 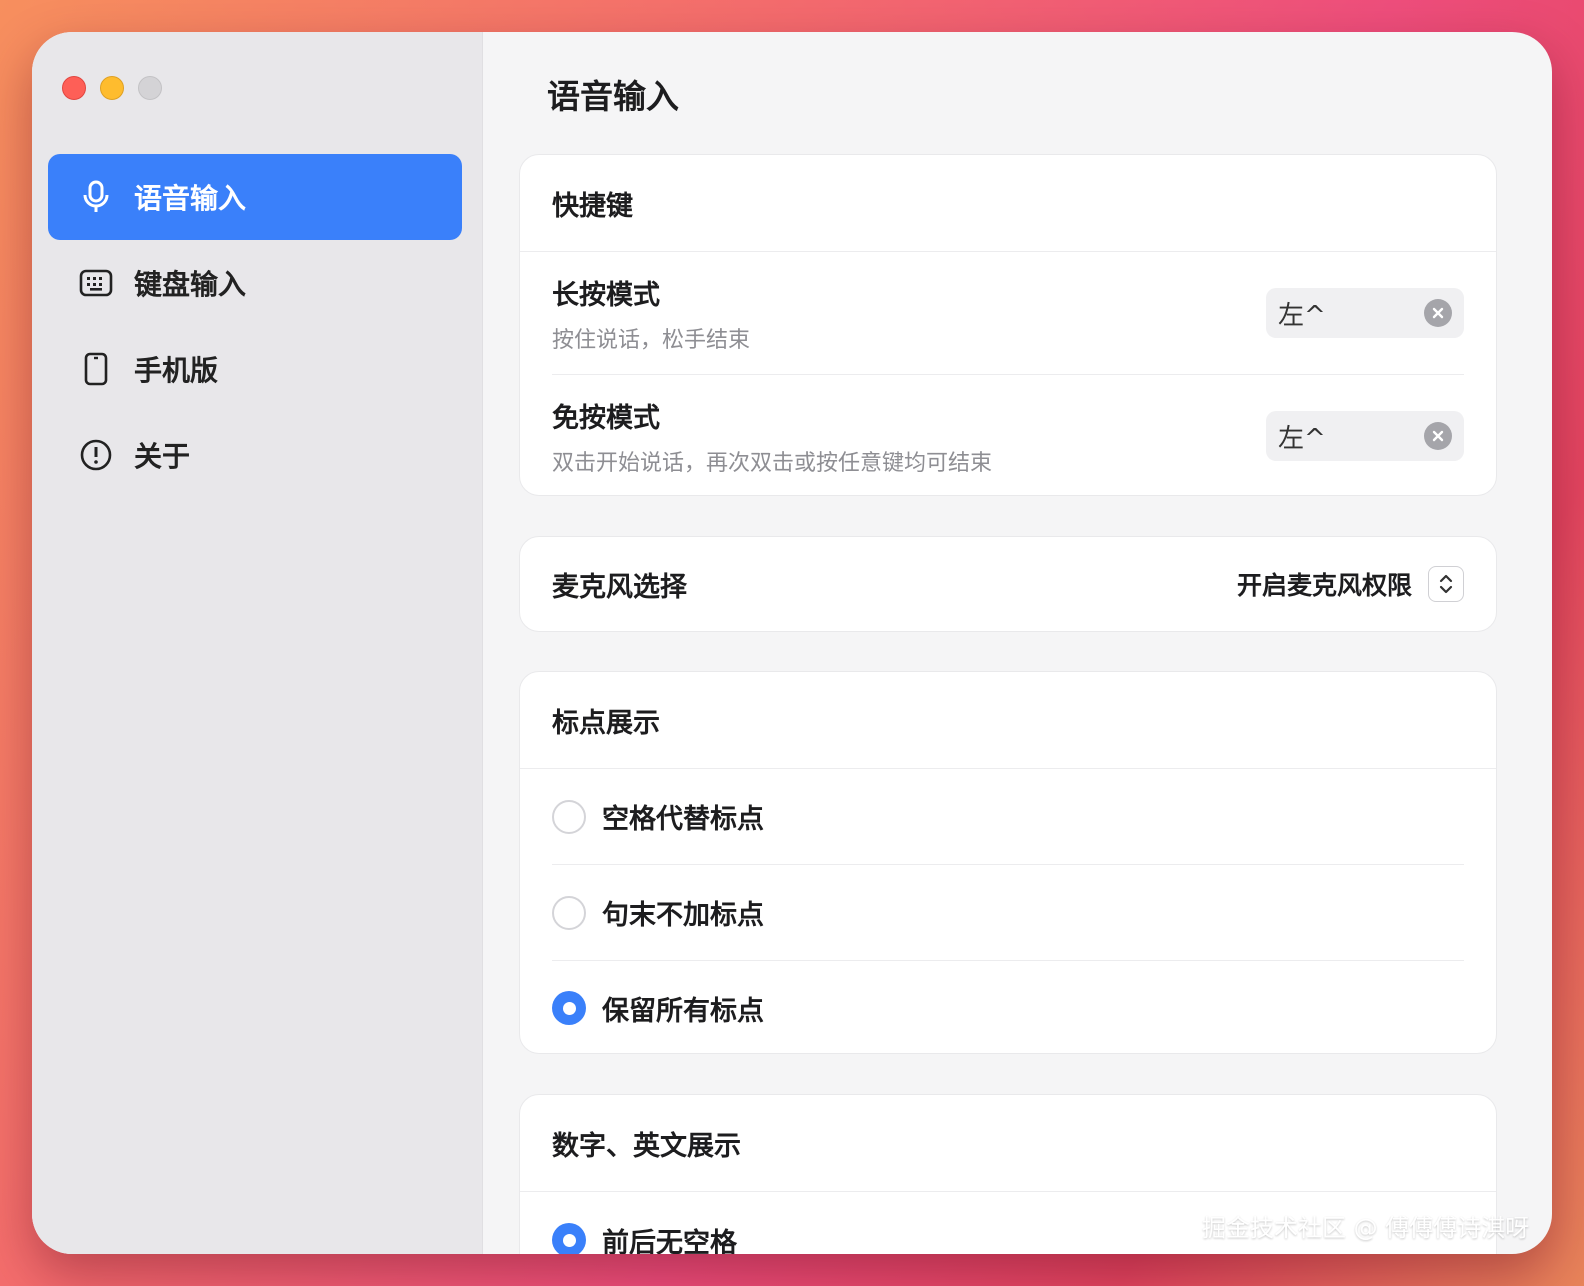 I want to click on microphone-row: 麦克风选择 开启麦克风权限, so click(x=1008, y=584).